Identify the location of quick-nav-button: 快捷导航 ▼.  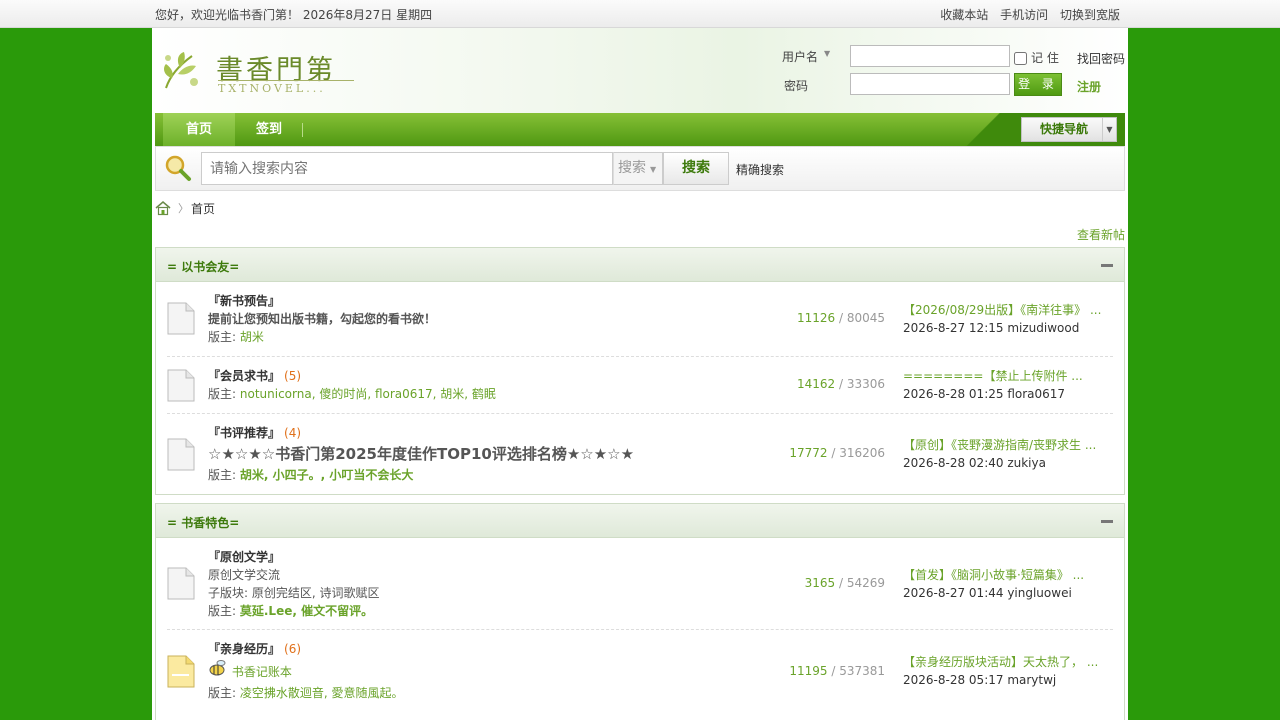
(1069, 129).